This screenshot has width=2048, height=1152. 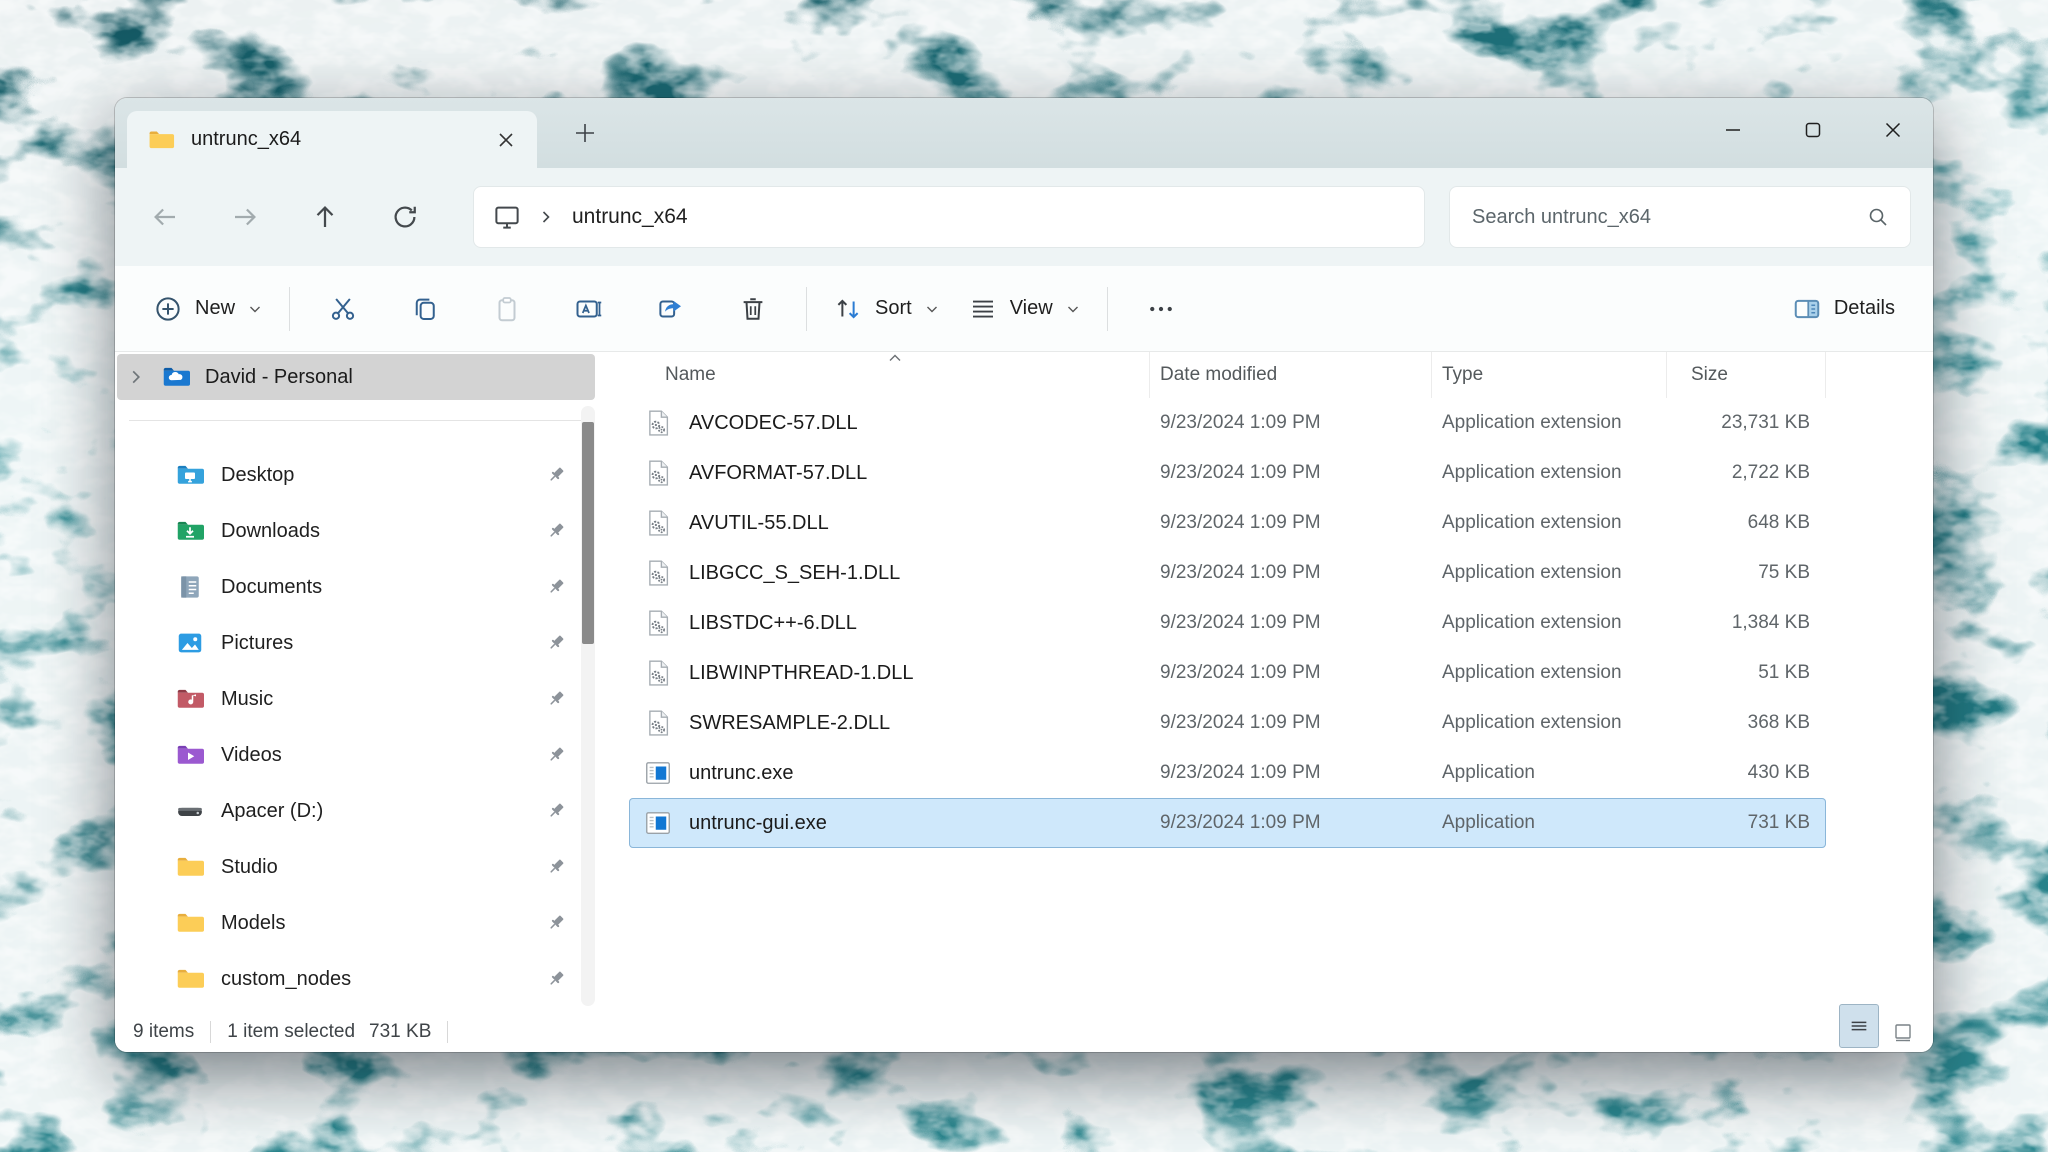 I want to click on file-name: AVFORMAT-57.DLL, so click(x=778, y=472).